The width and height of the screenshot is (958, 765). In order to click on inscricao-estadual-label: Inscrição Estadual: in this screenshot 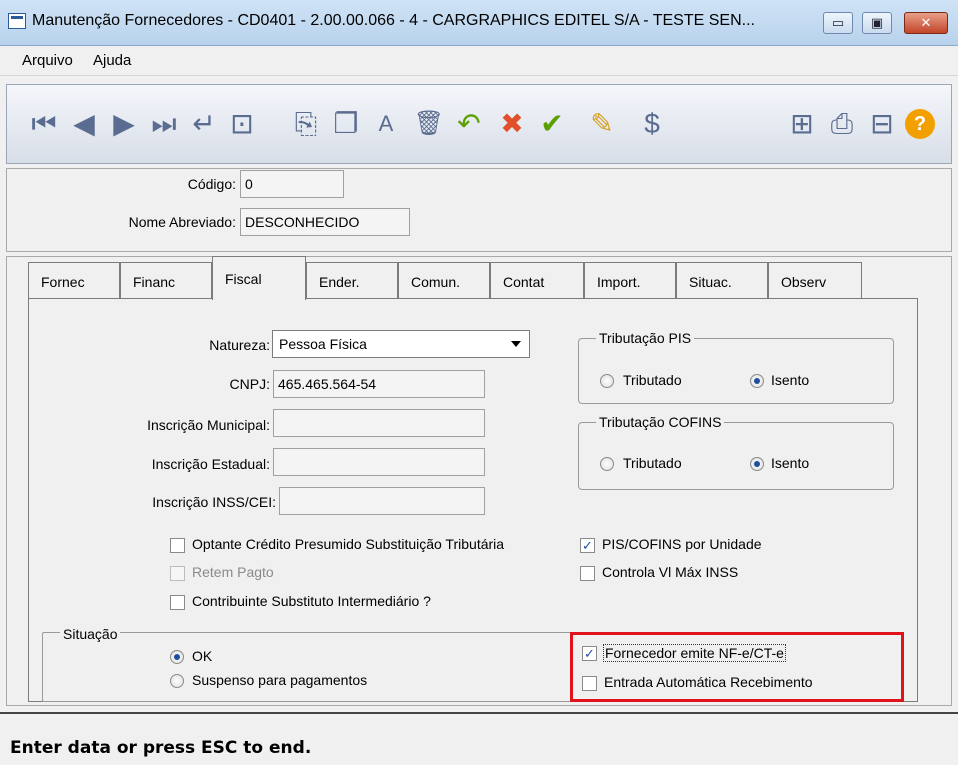, I will do `click(210, 464)`.